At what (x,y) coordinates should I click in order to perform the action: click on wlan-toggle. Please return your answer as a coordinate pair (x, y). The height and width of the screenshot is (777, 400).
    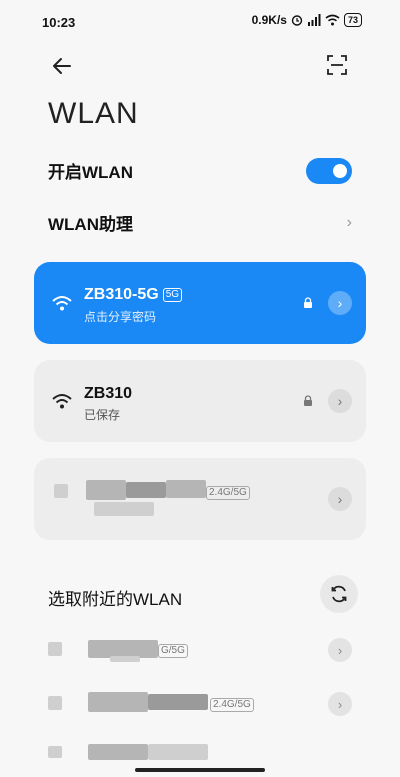
    Looking at the image, I should click on (329, 171).